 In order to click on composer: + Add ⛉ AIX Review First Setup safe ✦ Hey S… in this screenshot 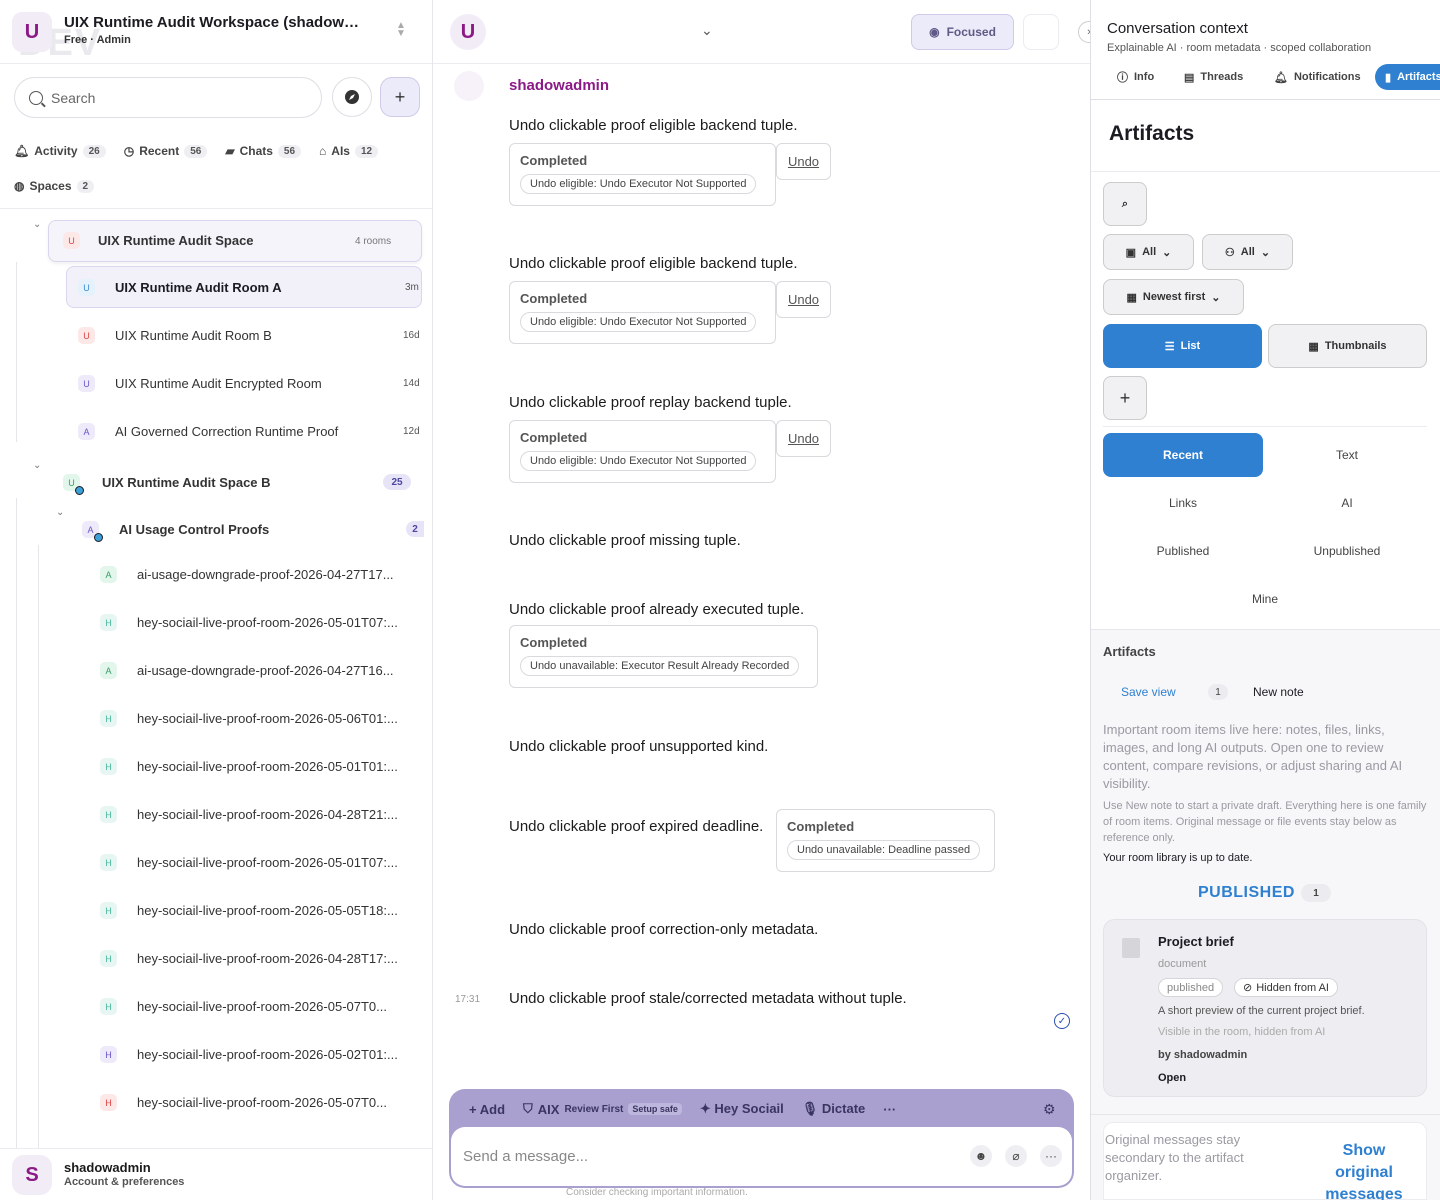, I will do `click(761, 1138)`.